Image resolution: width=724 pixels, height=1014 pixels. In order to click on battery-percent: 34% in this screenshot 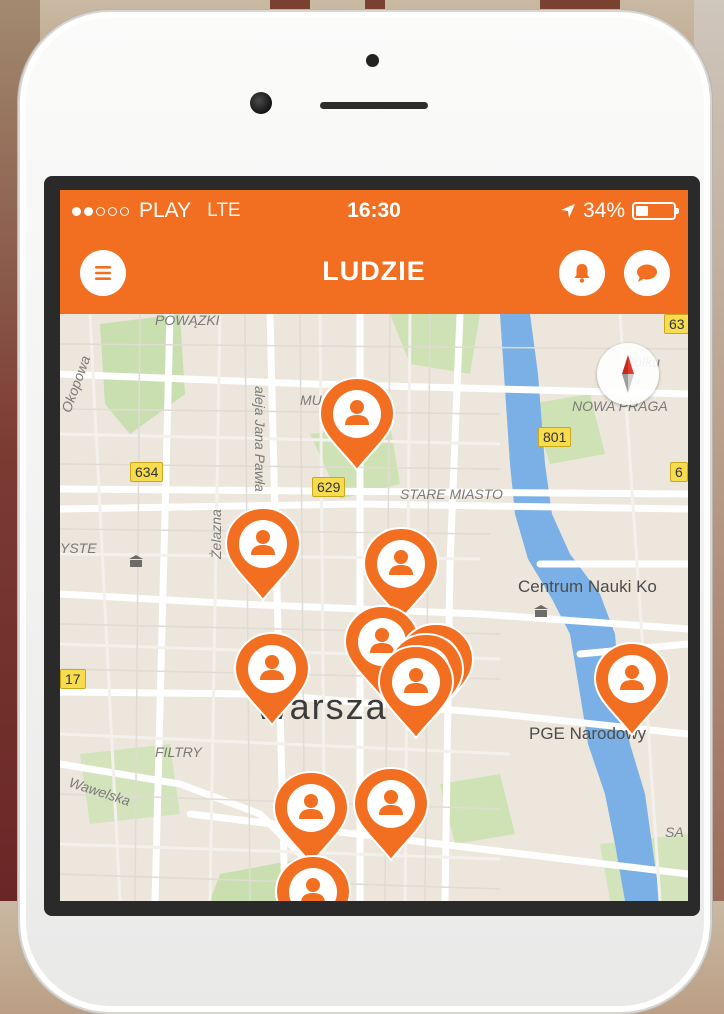, I will do `click(603, 210)`.